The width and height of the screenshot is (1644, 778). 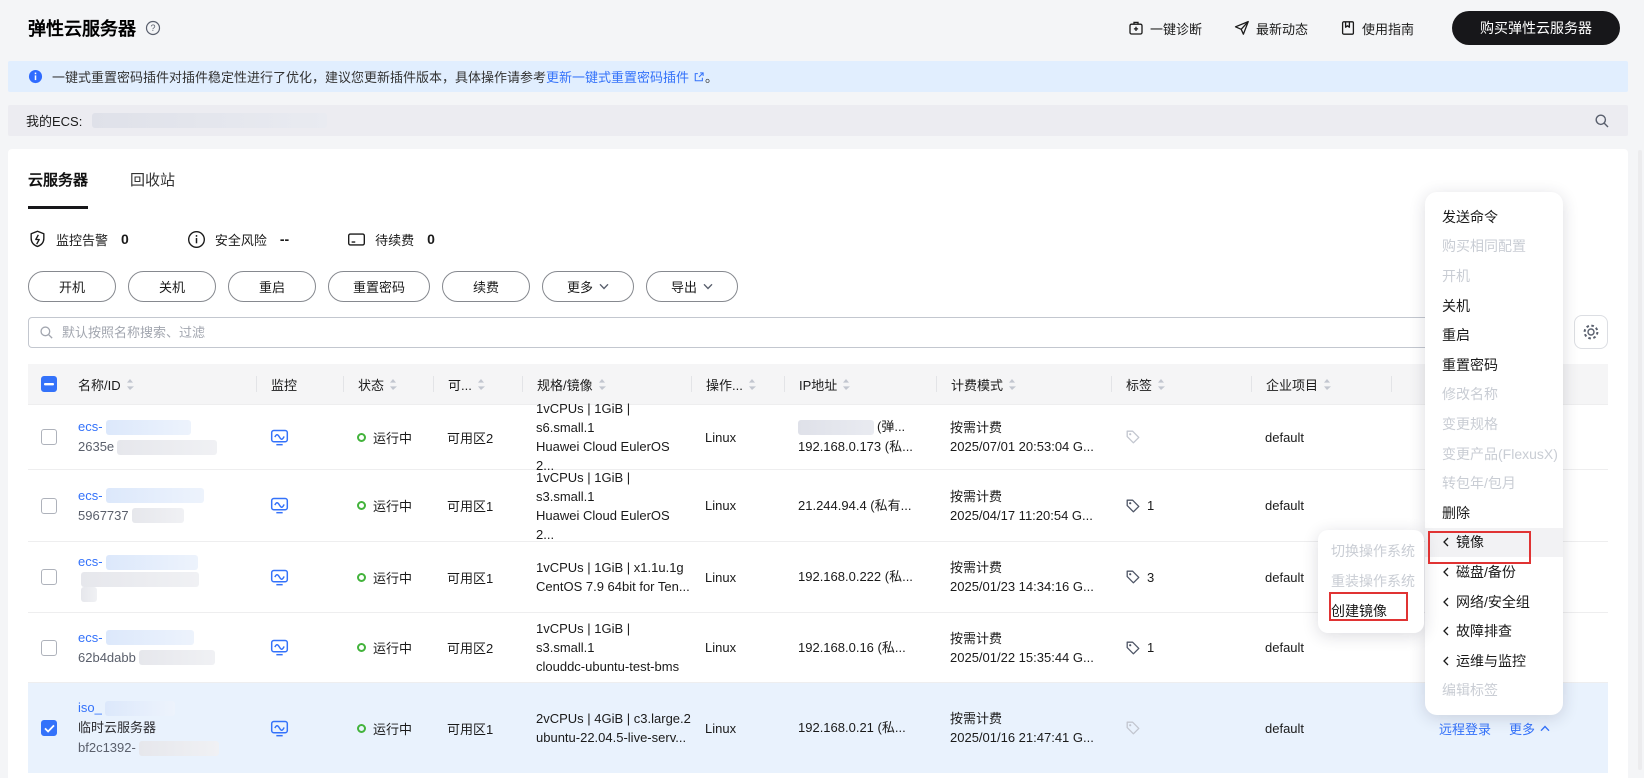 I want to click on table-search-input, so click(x=783, y=332).